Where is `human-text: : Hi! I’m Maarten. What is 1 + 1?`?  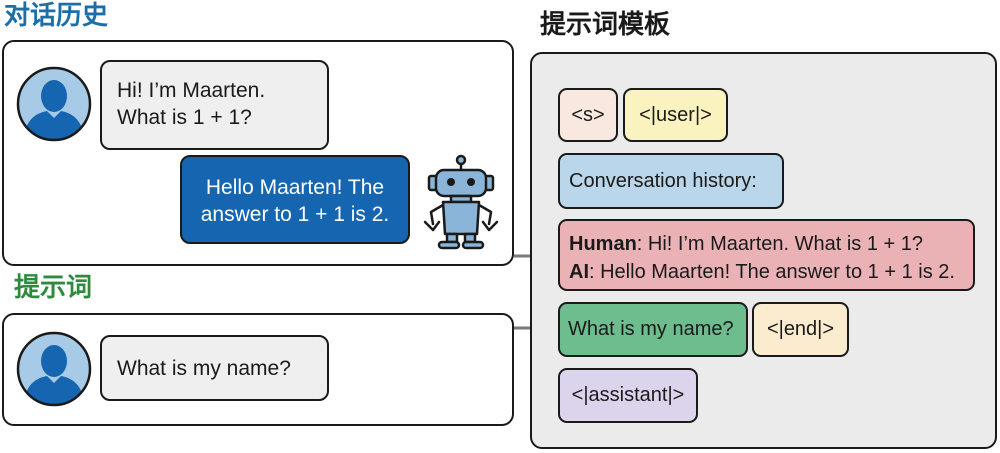
human-text: : Hi! I’m Maarten. What is 1 + 1? is located at coordinates (780, 244).